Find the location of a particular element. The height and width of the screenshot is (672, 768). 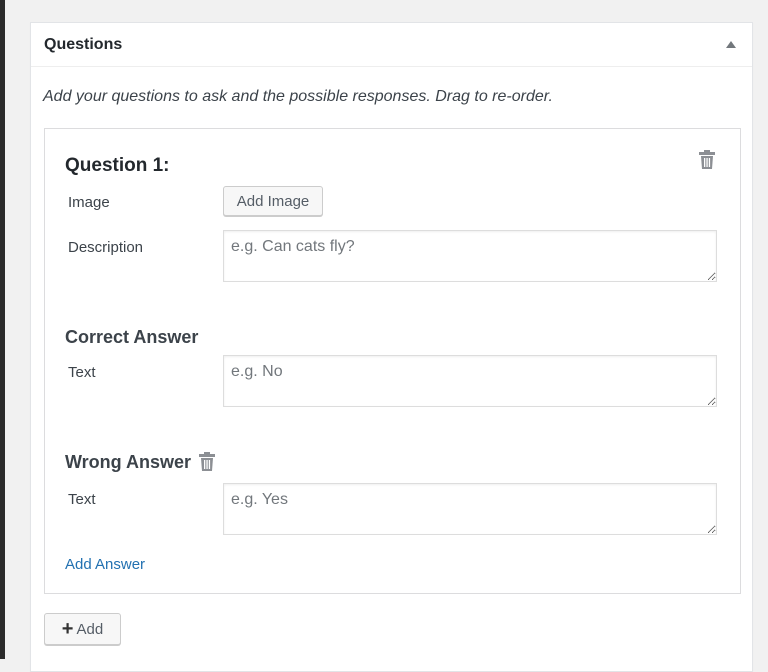

add-question-button: + Add is located at coordinates (82, 629).